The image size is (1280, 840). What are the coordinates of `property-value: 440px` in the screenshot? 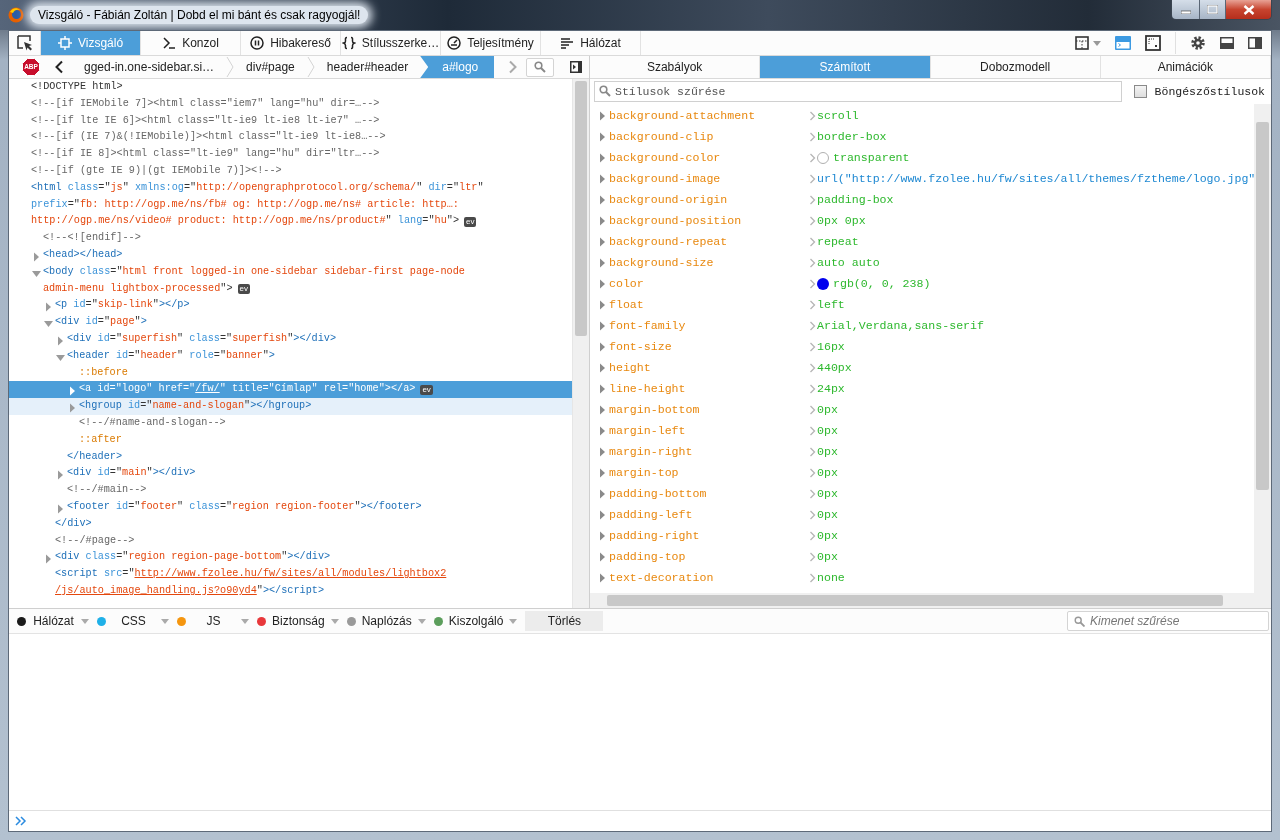 It's located at (834, 367).